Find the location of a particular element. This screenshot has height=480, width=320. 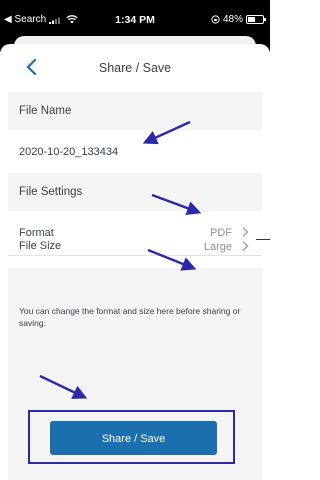

chevron-right-icon is located at coordinates (245, 246).